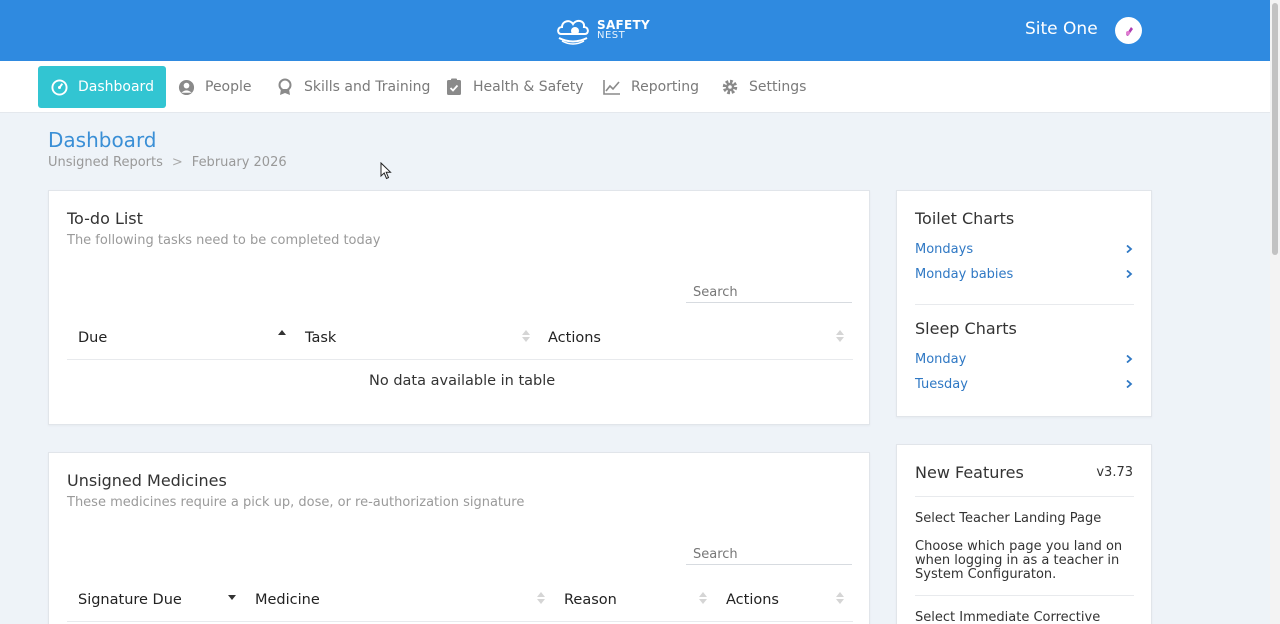 The image size is (1280, 624). Describe the element at coordinates (590, 600) in the screenshot. I see `column-header-reason: Reason` at that location.